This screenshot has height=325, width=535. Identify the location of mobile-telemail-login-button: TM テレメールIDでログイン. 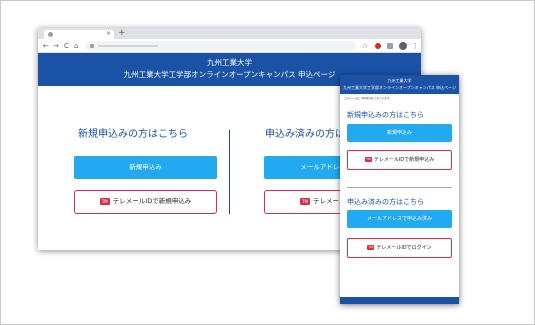
(399, 248).